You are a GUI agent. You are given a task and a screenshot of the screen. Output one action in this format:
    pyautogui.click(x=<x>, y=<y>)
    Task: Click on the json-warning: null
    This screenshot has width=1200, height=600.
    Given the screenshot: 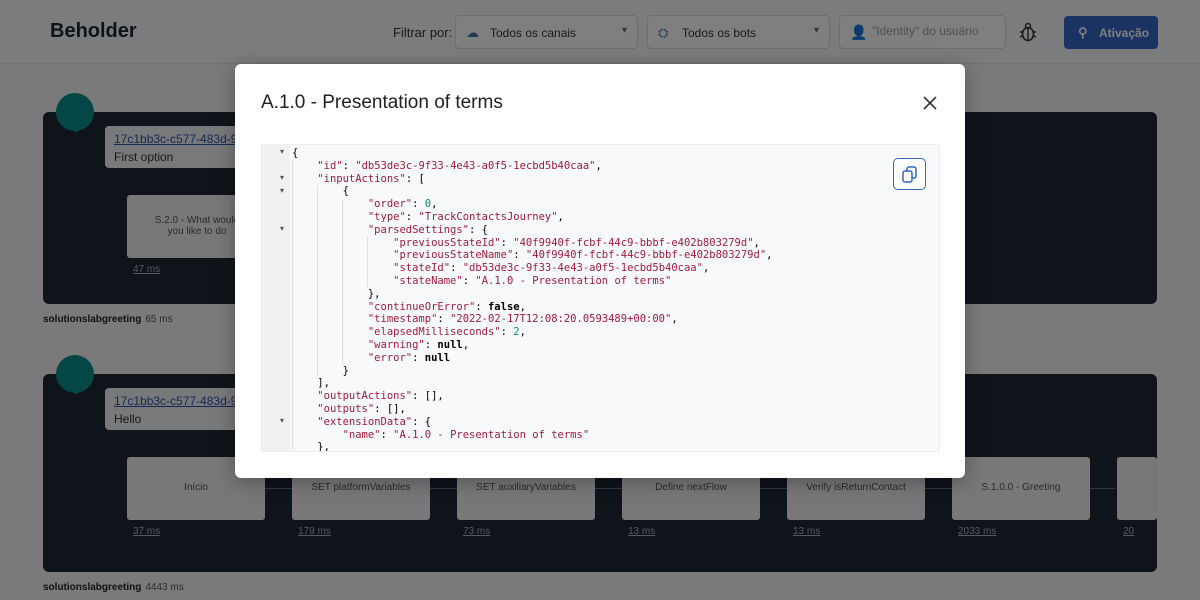 What is the action you would take?
    pyautogui.click(x=450, y=344)
    